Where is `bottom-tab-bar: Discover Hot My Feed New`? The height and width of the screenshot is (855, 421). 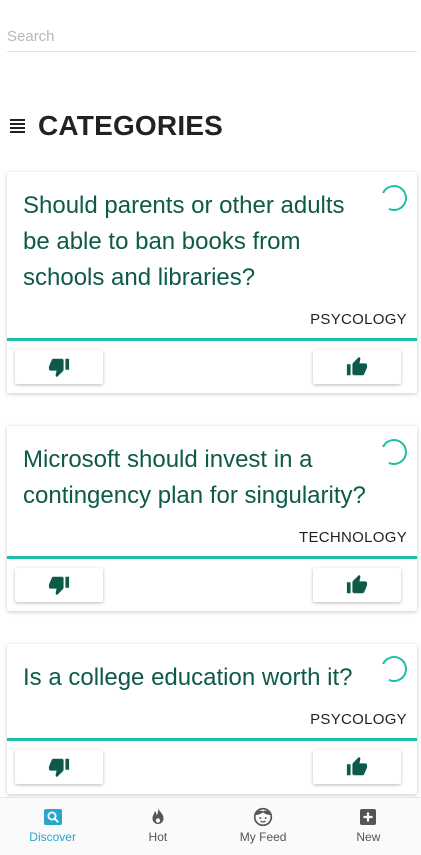
bottom-tab-bar: Discover Hot My Feed New is located at coordinates (210, 826).